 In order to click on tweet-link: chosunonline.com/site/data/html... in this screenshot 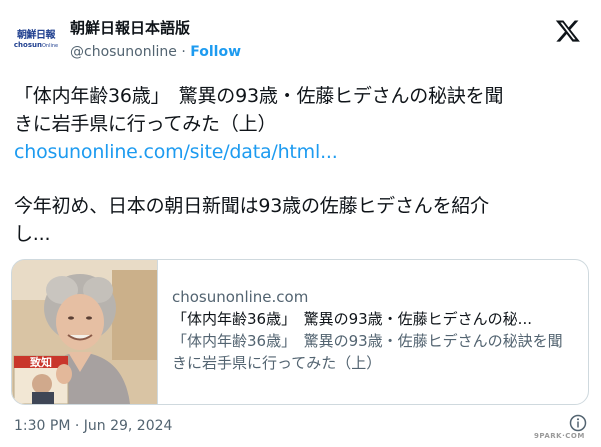, I will do `click(304, 152)`.